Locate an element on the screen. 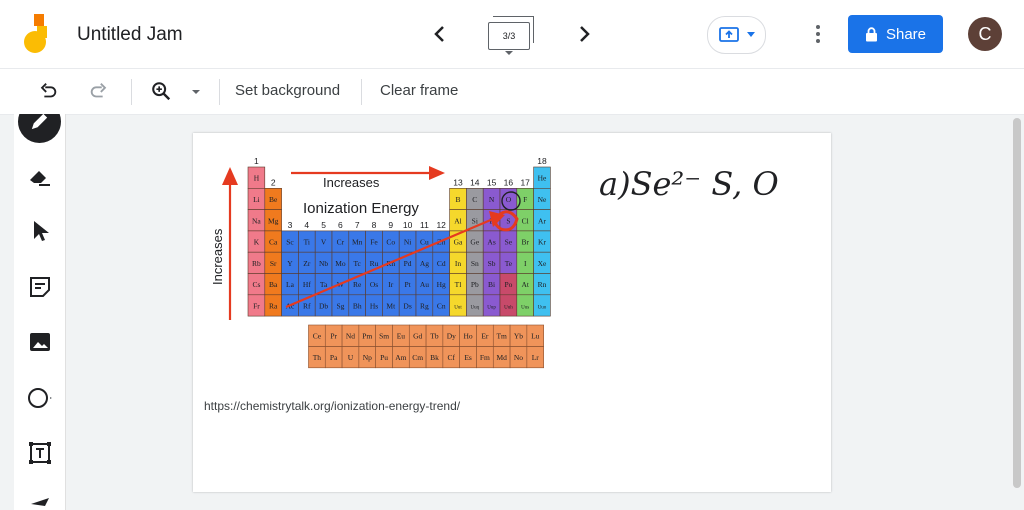 The image size is (1024, 510). toolbar-divider is located at coordinates (219, 92).